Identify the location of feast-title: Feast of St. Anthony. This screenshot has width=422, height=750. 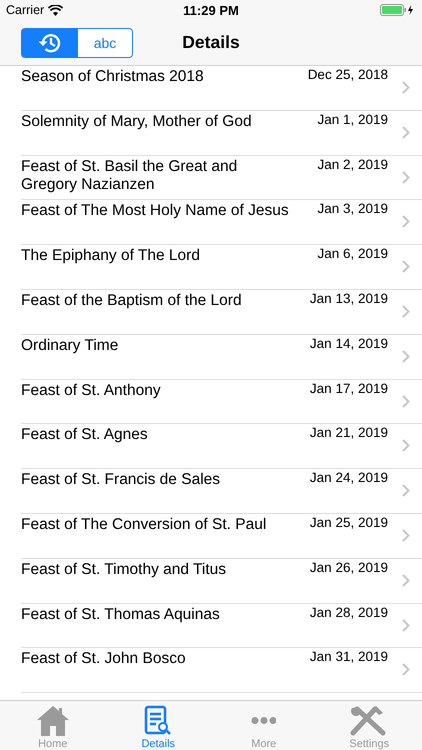
(91, 390).